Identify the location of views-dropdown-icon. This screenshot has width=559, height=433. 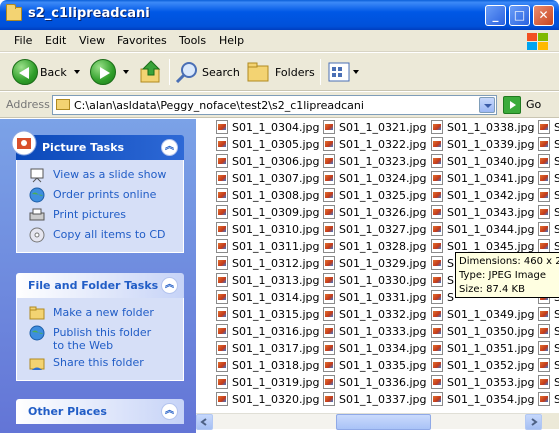
(356, 72).